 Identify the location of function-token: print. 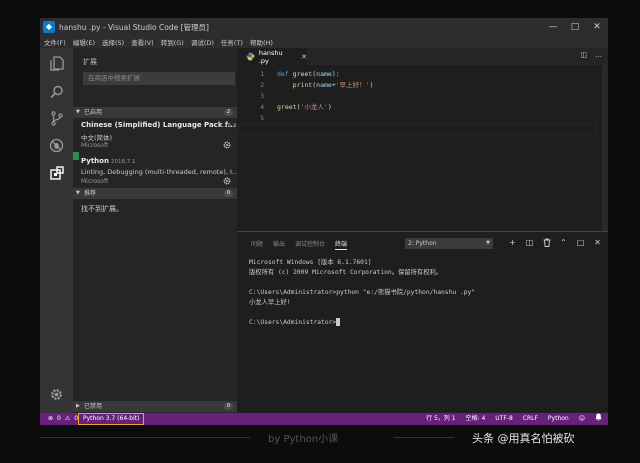
(302, 85).